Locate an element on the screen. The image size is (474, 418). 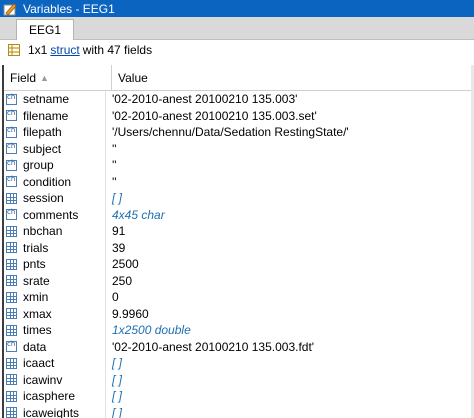
field-cell: session is located at coordinates (55, 198).